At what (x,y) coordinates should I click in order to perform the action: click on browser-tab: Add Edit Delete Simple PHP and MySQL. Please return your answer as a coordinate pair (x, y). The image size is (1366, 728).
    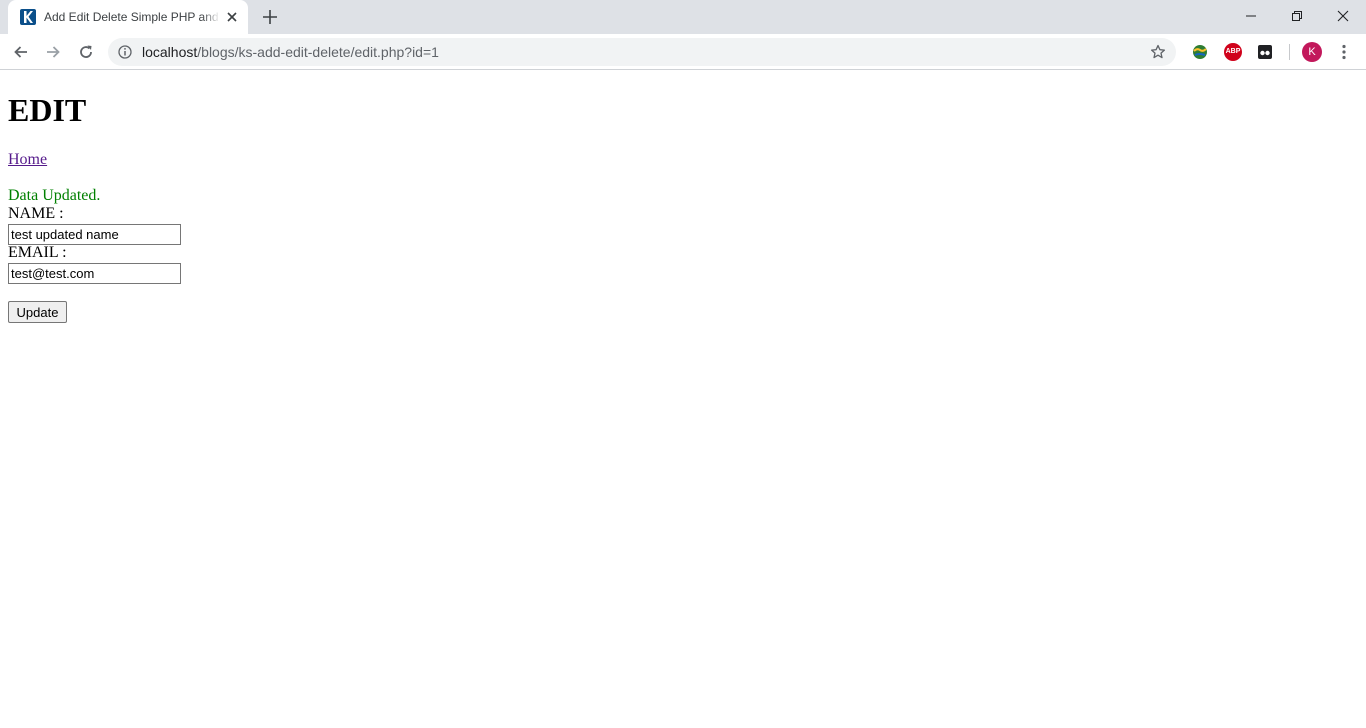
    Looking at the image, I should click on (128, 17).